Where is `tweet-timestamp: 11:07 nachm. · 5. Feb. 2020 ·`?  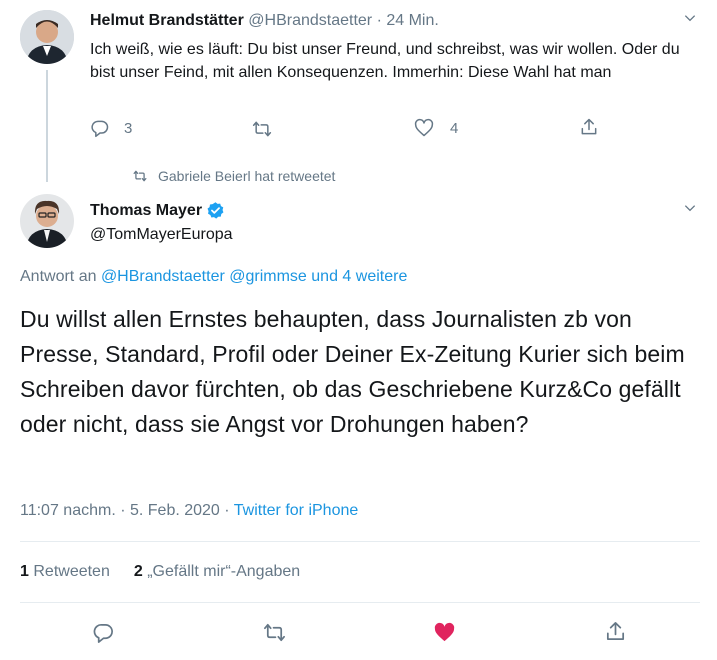
tweet-timestamp: 11:07 nachm. · 5. Feb. 2020 · is located at coordinates (125, 510).